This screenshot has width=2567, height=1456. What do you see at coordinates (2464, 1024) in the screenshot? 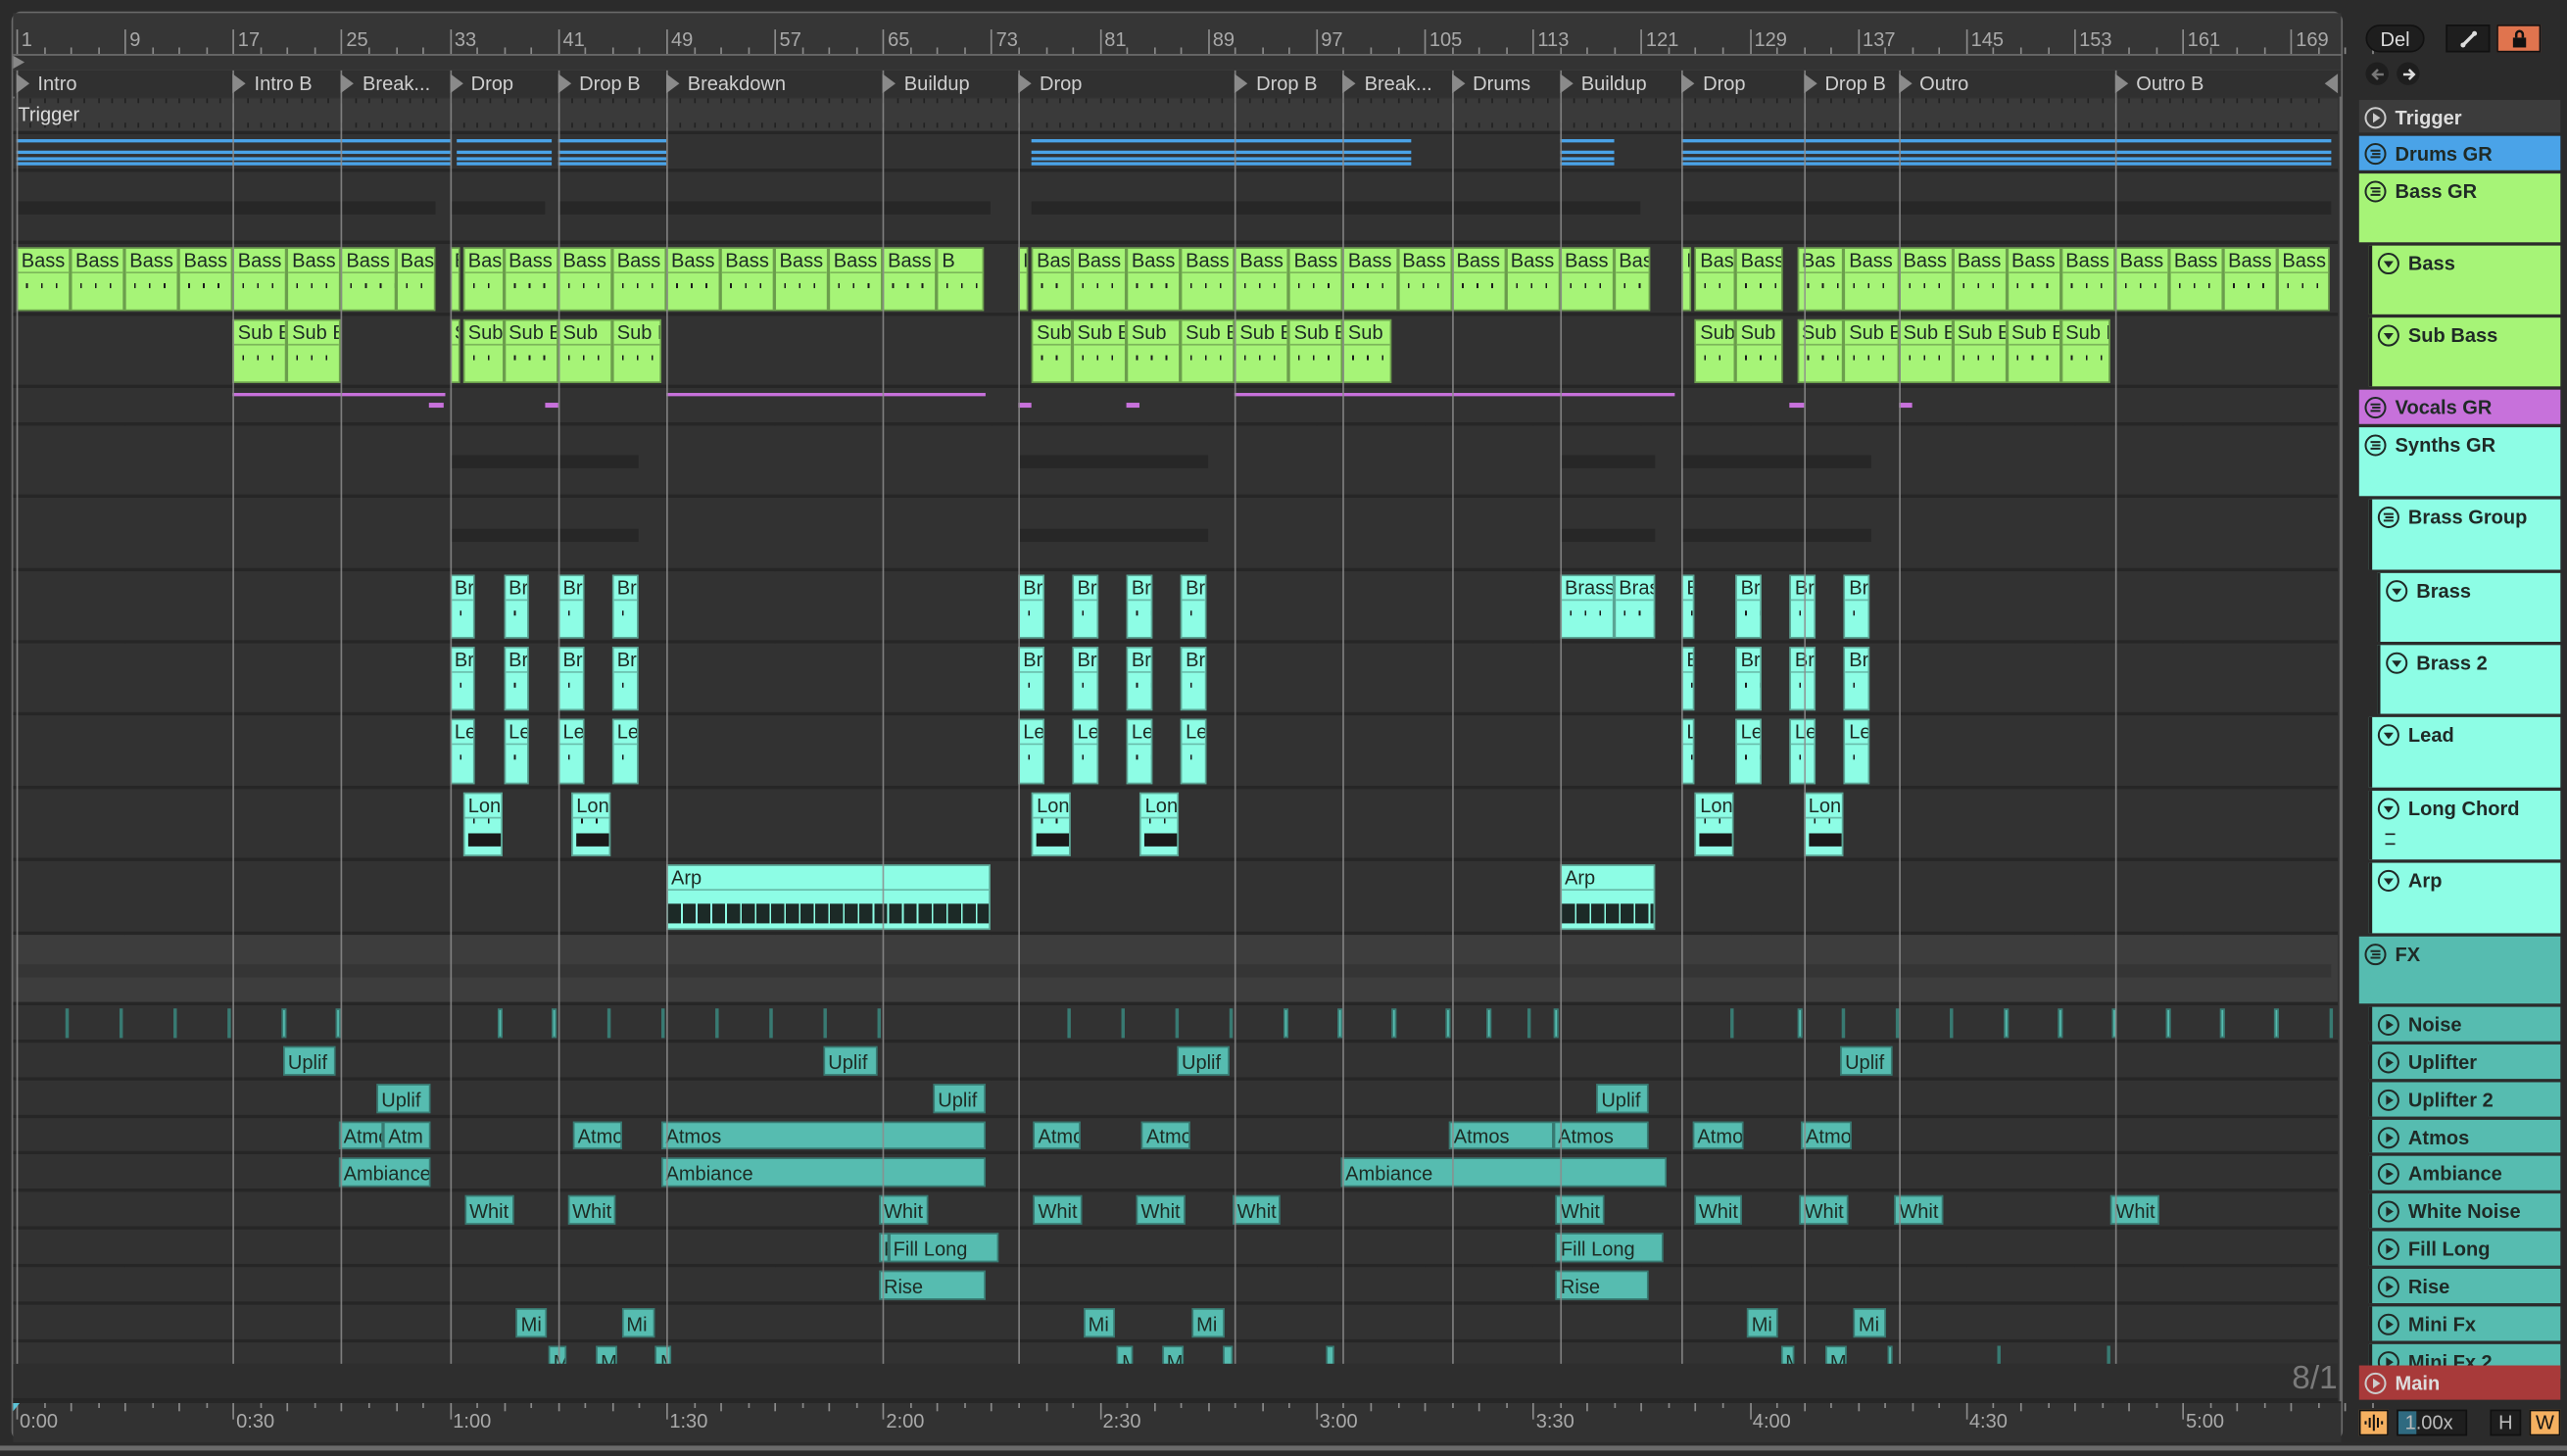
I see `track-header-noise: Noise` at bounding box center [2464, 1024].